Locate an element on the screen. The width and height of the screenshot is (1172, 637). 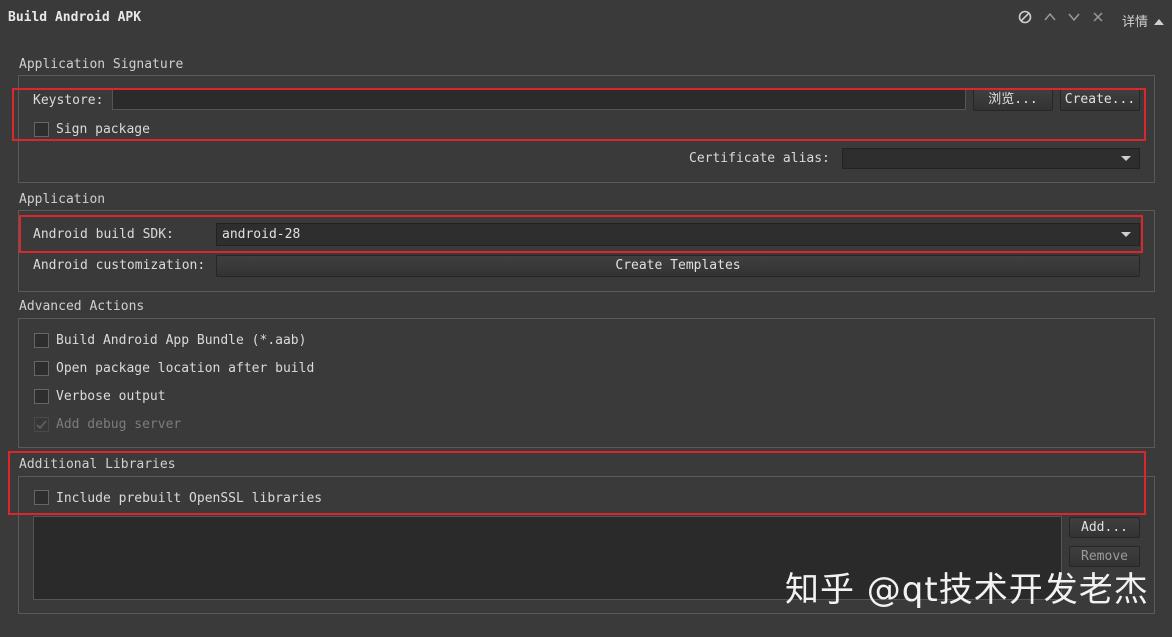
create-templates-button: Create Templates is located at coordinates (678, 266).